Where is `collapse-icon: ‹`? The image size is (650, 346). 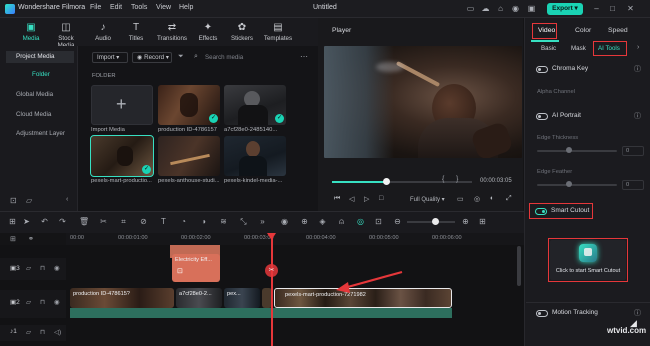 collapse-icon: ‹ is located at coordinates (67, 199).